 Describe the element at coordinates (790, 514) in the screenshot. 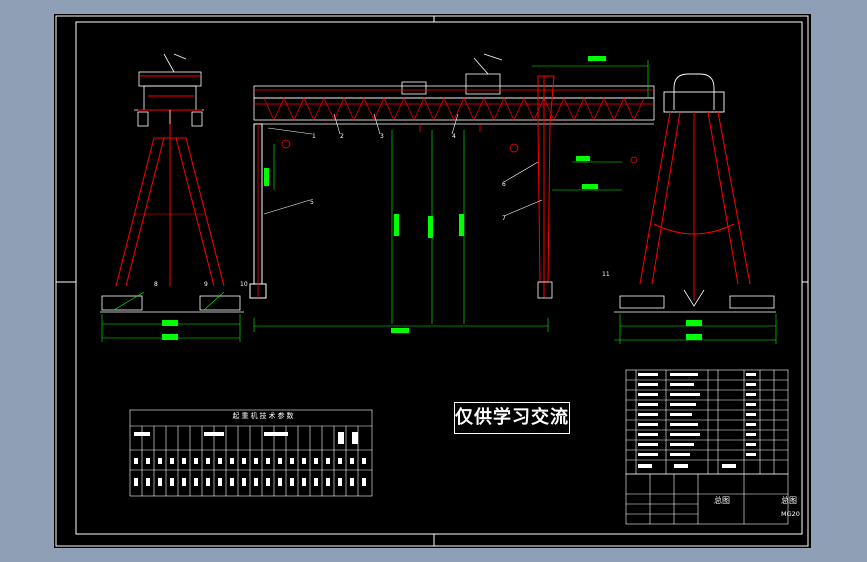

I see `drawing-code: MG20` at that location.